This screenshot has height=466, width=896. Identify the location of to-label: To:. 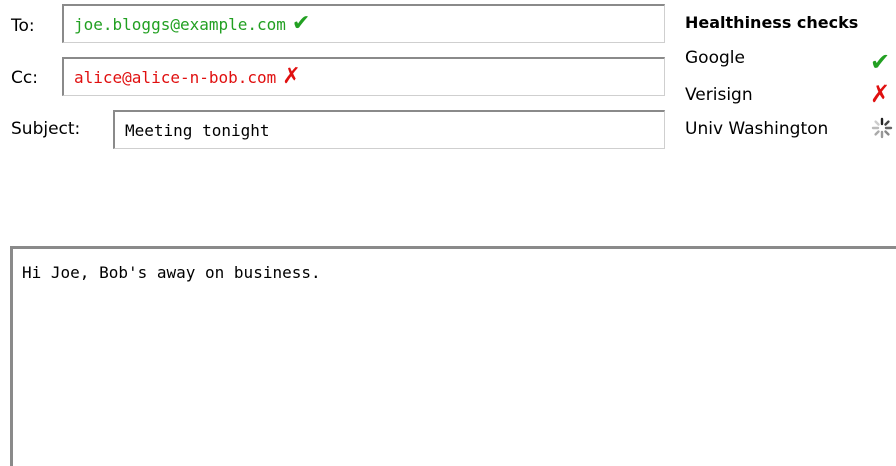
(23, 26).